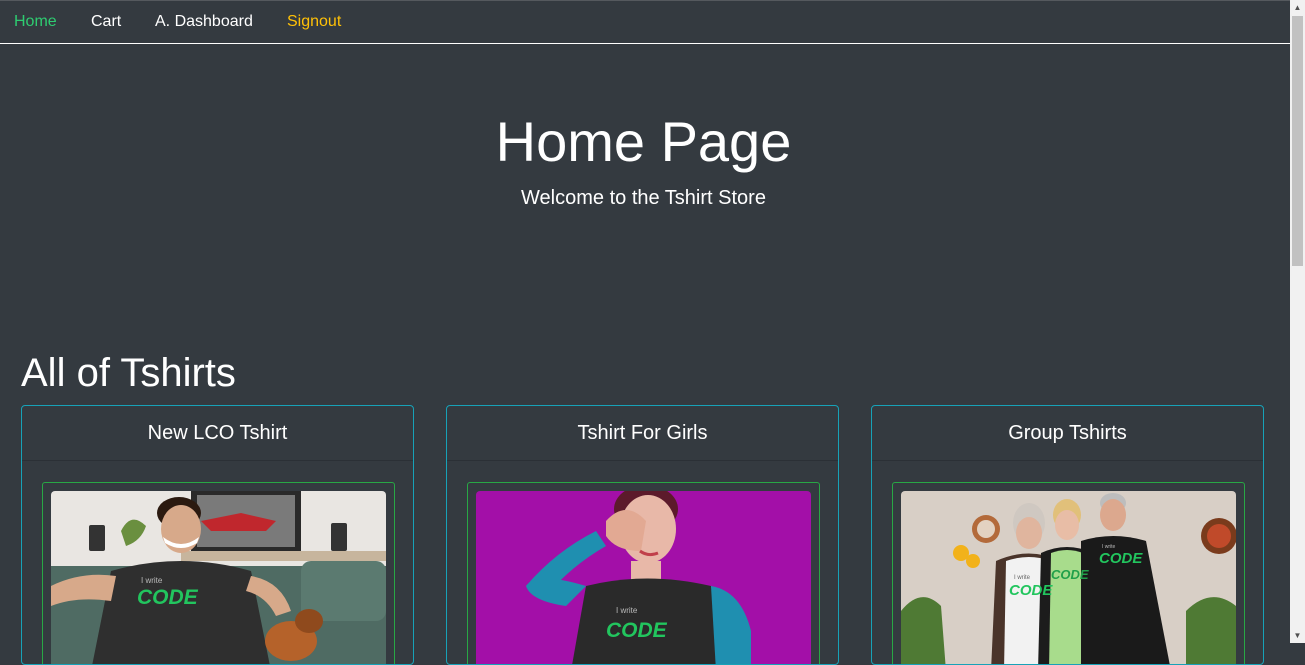 This screenshot has height=665, width=1305. I want to click on section-title: All of Tshirts, so click(128, 373).